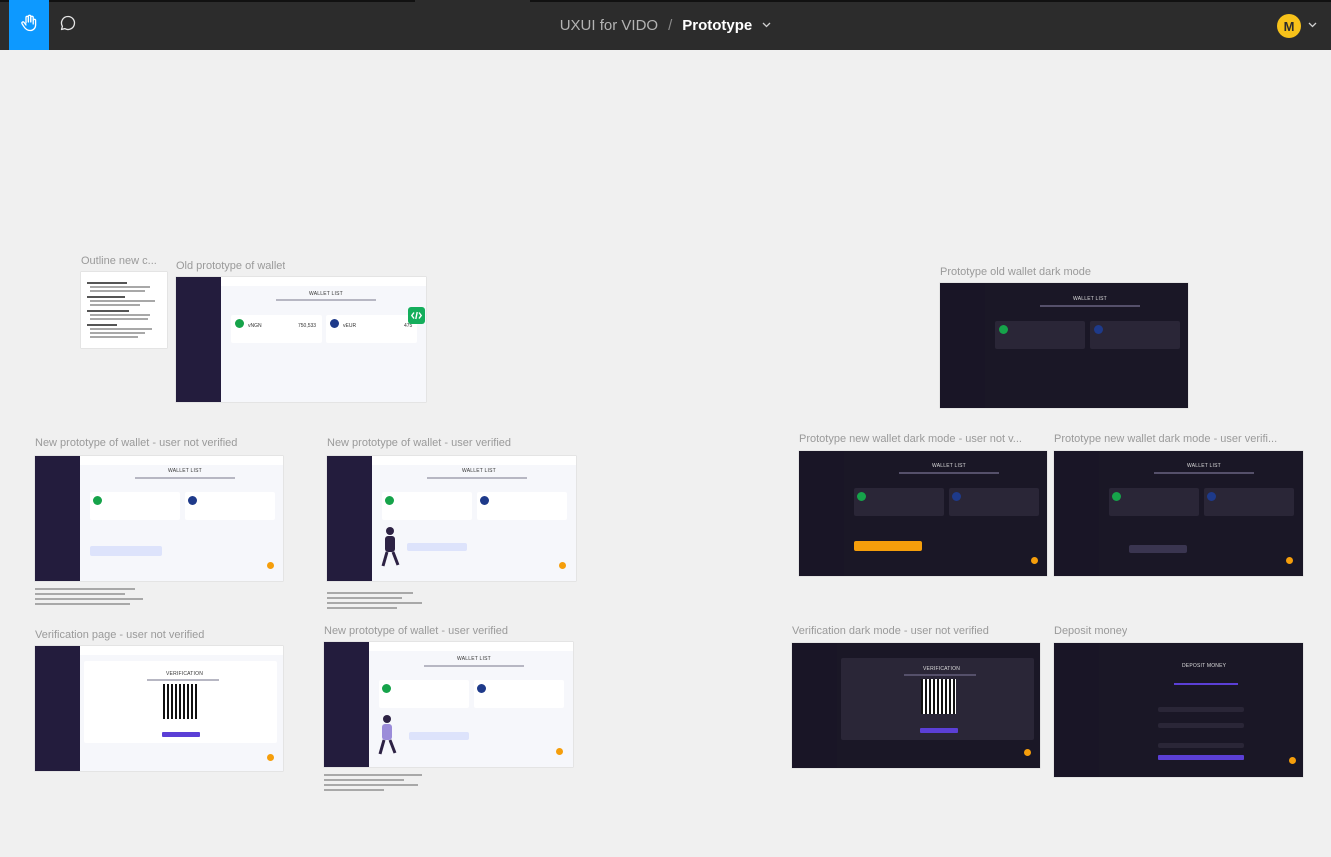  I want to click on frame-new-dark-not-verified: WALLET LIST, so click(923, 513).